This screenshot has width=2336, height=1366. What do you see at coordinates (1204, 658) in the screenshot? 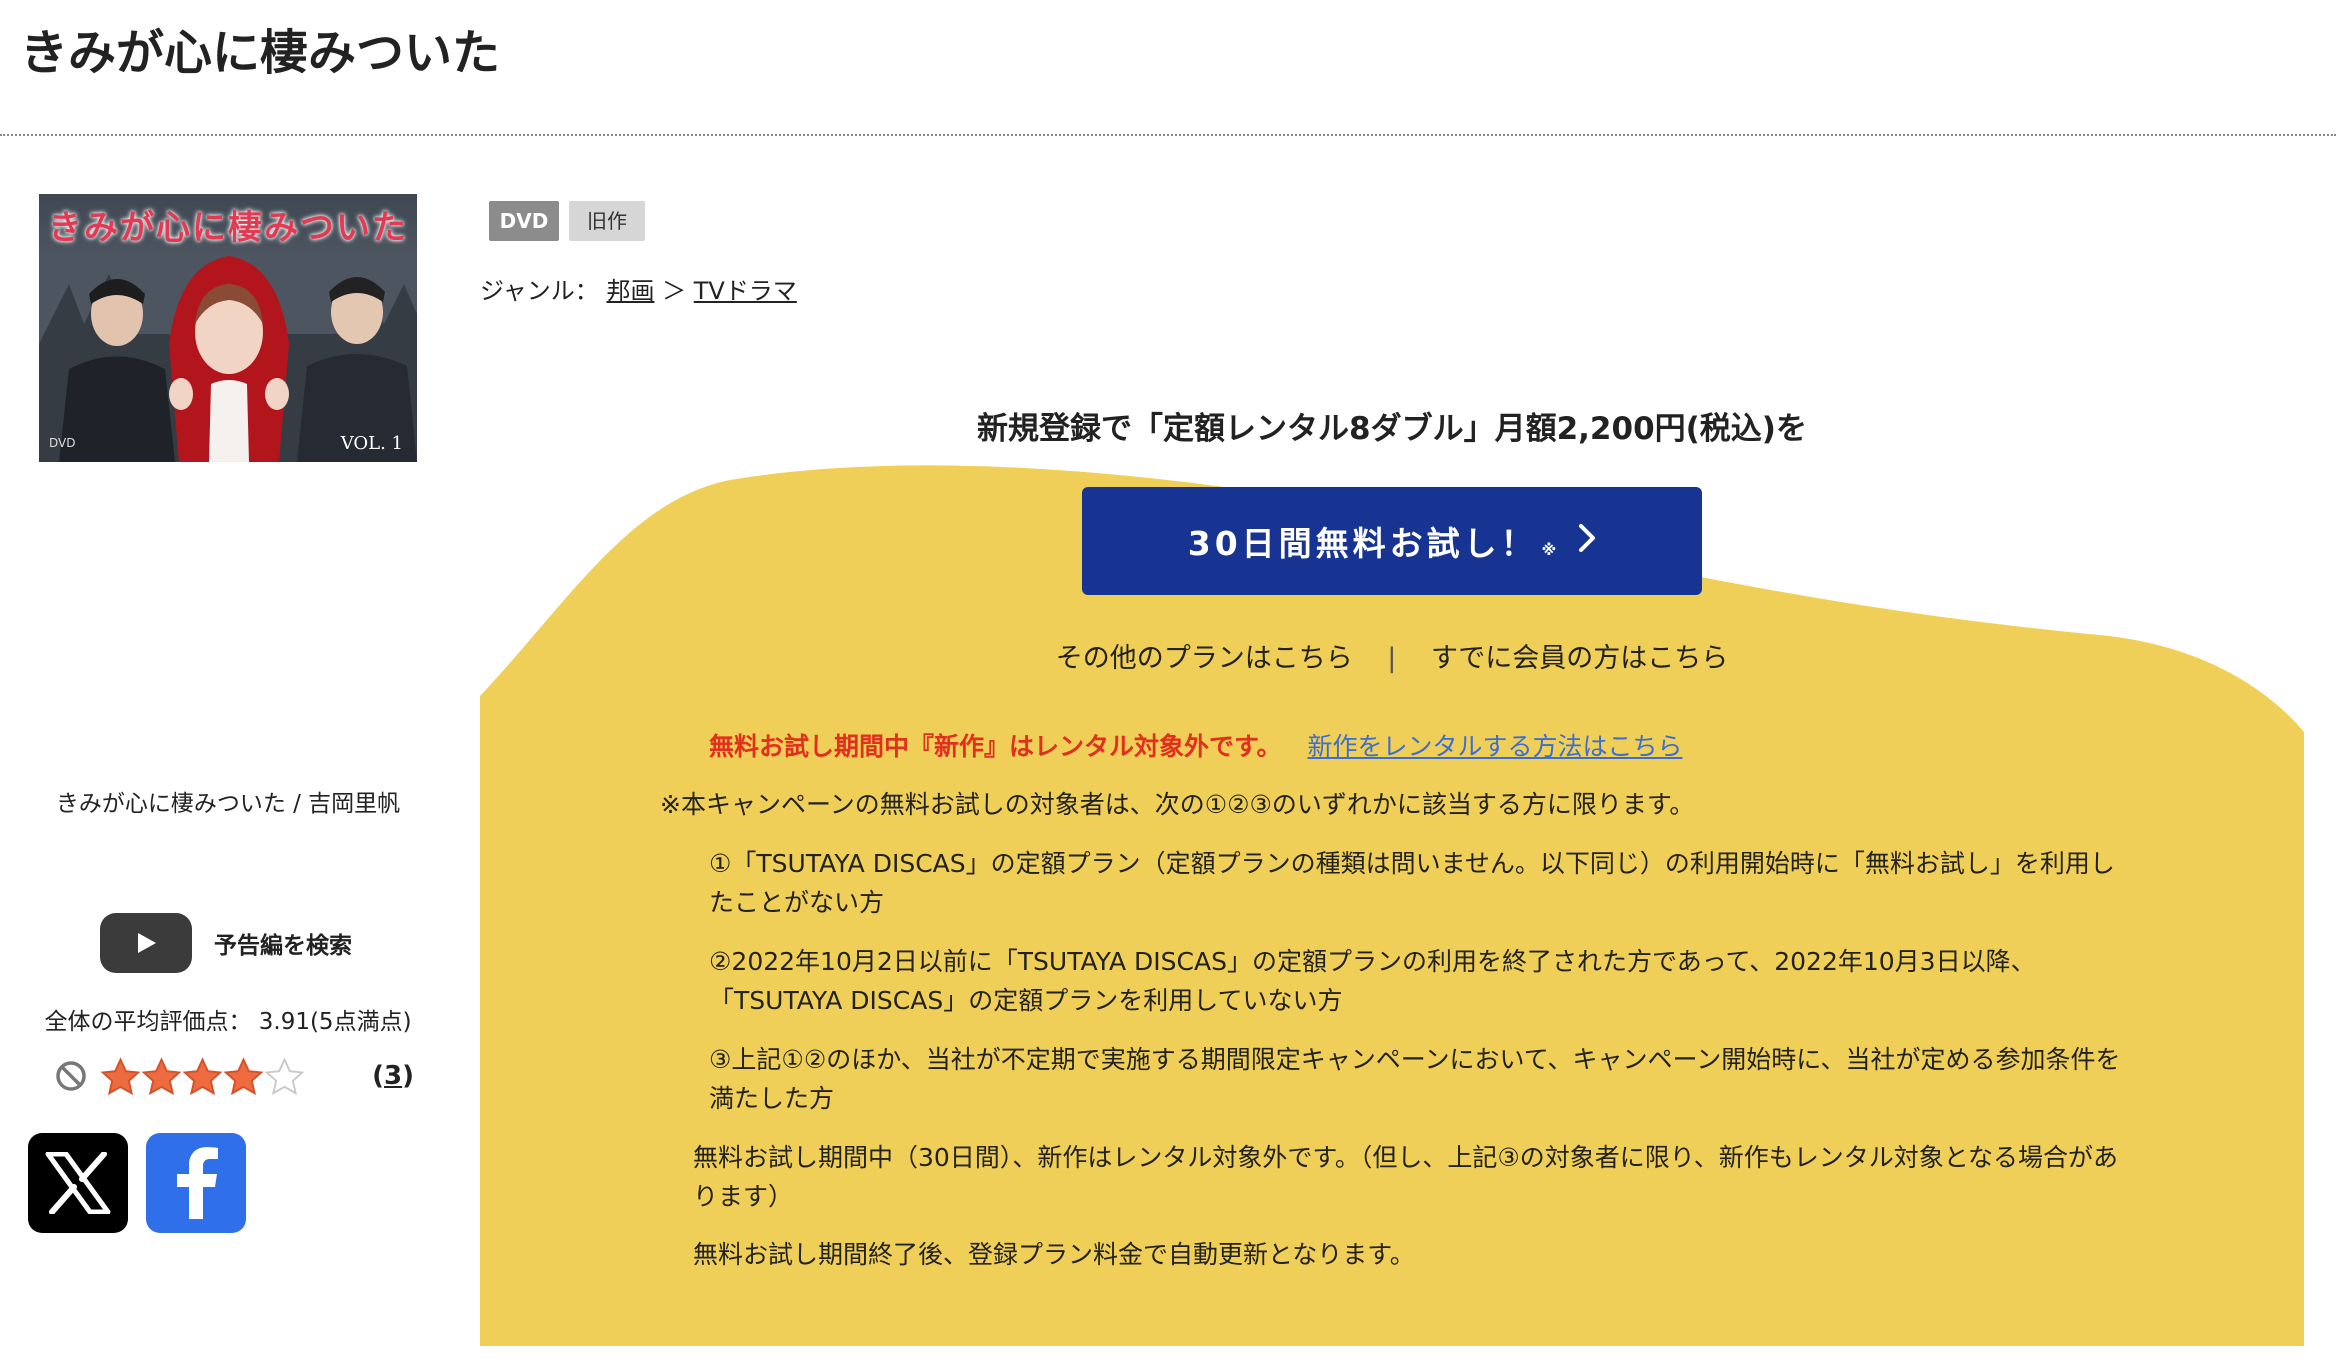
I see `other-plans-link: その他のプランはこちら` at bounding box center [1204, 658].